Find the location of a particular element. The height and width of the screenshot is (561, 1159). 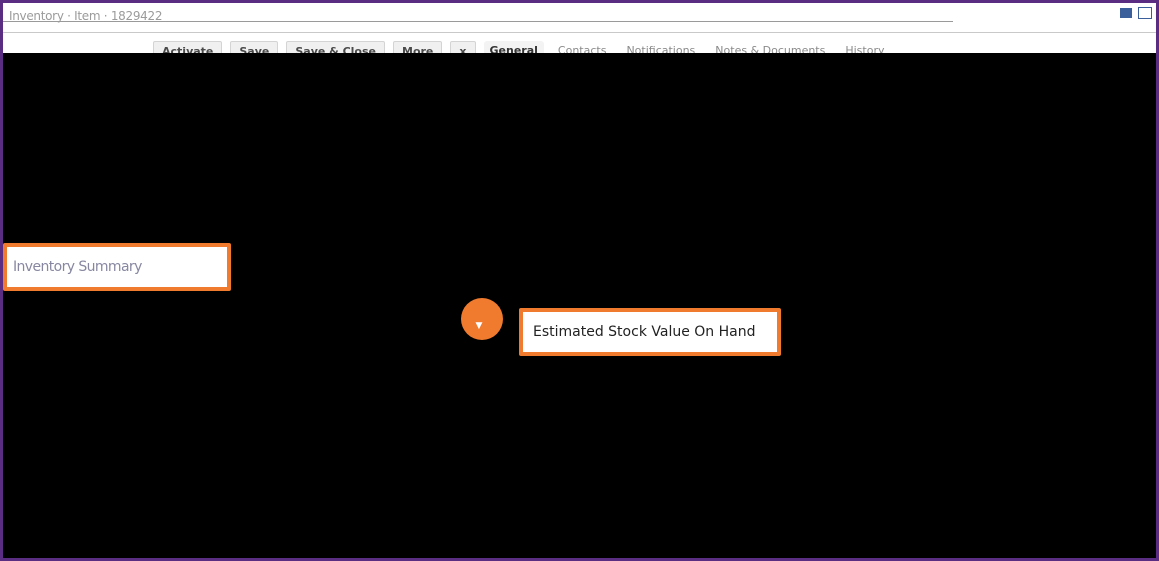

header-rule is located at coordinates (478, 21).